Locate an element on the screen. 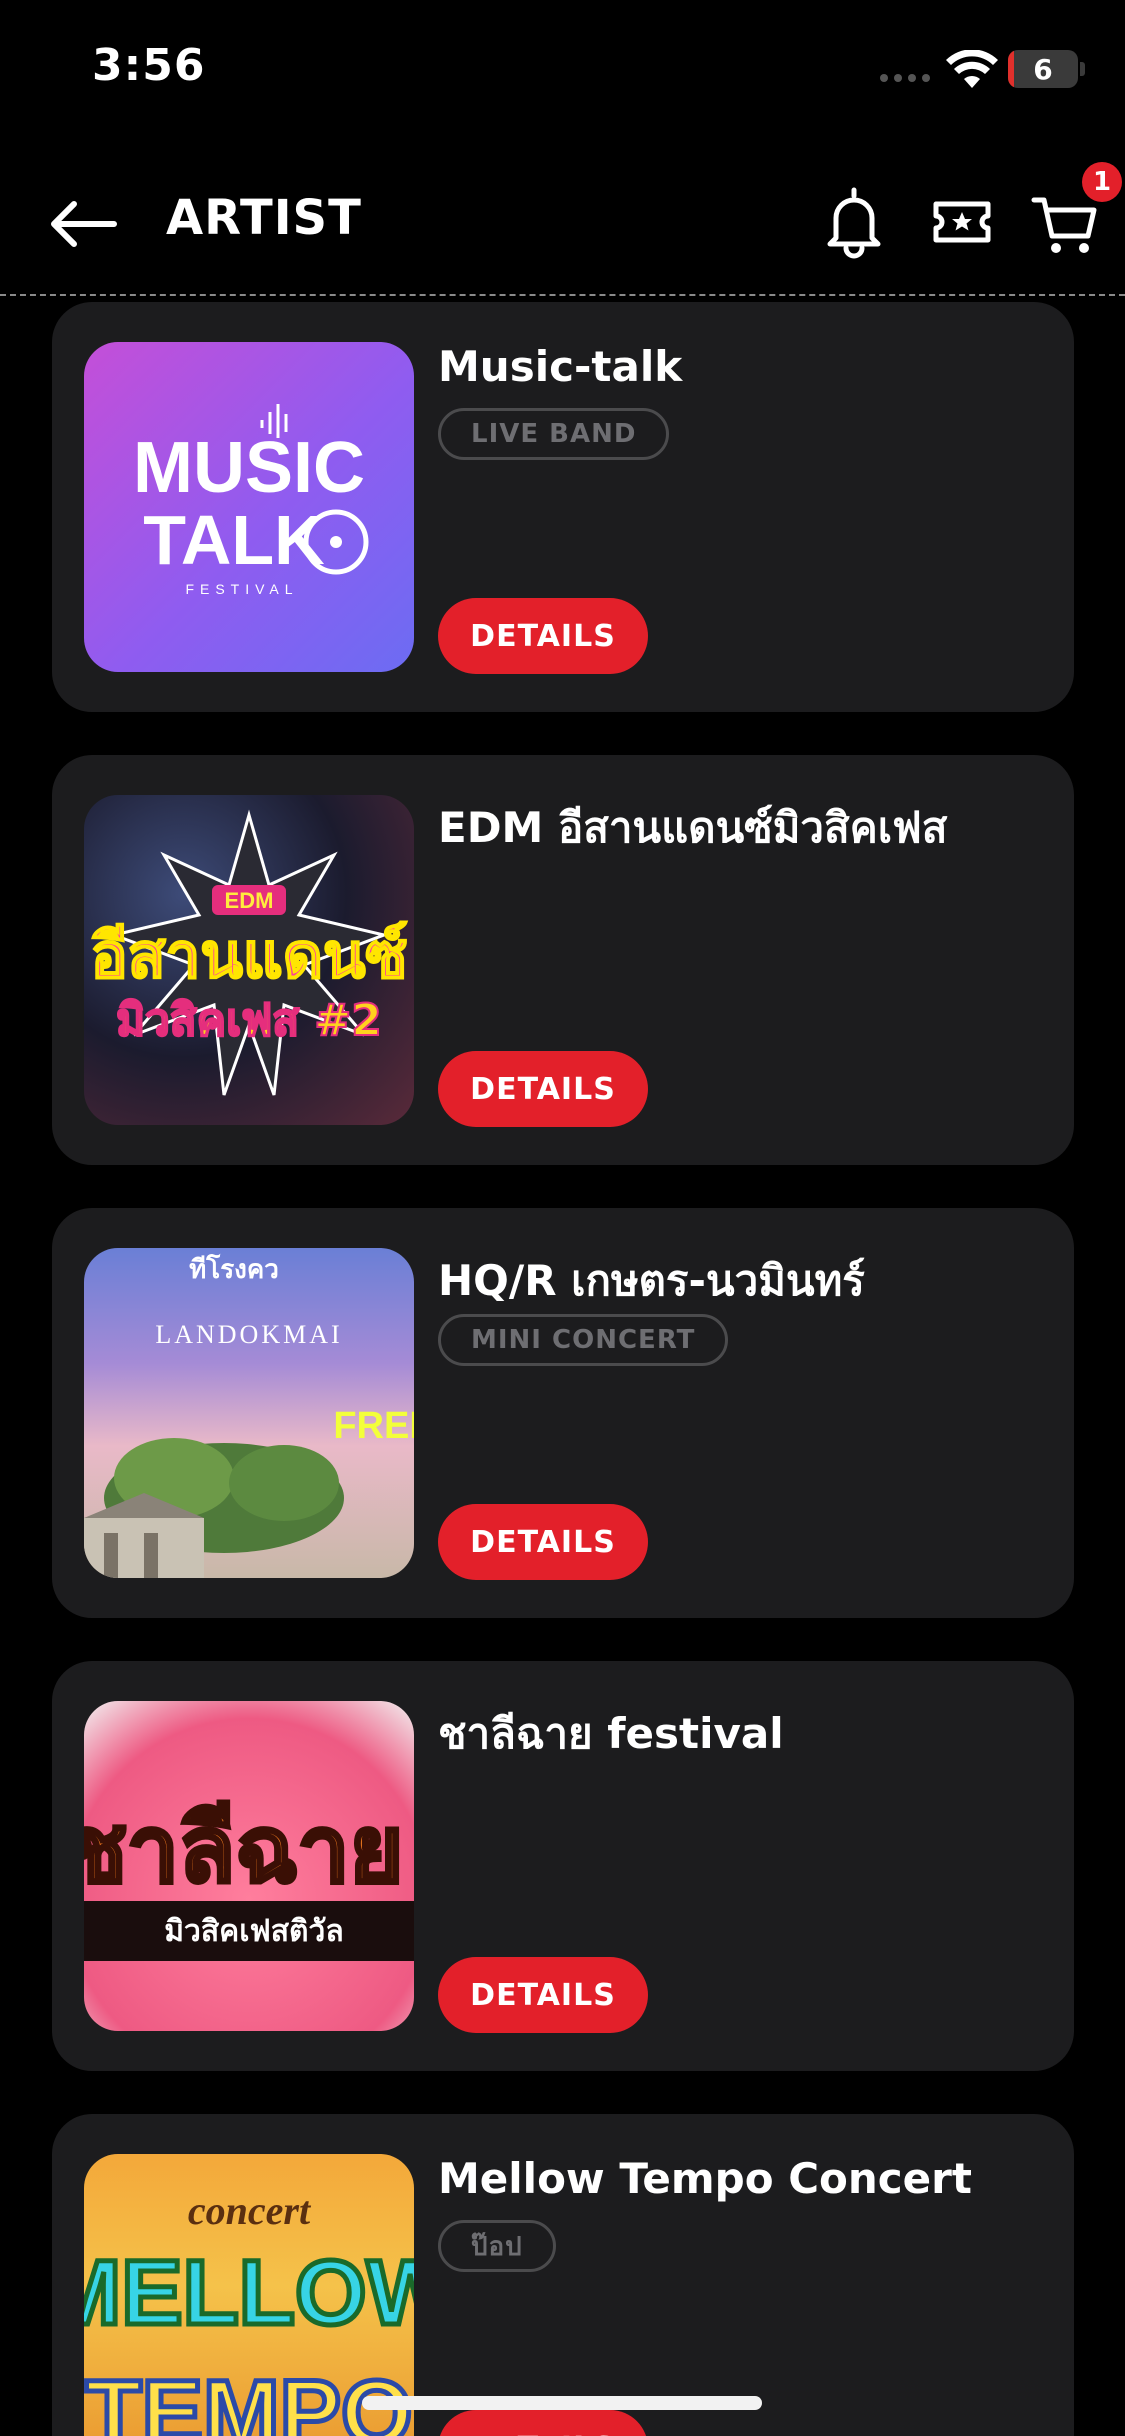  logo-line2: TALK is located at coordinates (233, 540).